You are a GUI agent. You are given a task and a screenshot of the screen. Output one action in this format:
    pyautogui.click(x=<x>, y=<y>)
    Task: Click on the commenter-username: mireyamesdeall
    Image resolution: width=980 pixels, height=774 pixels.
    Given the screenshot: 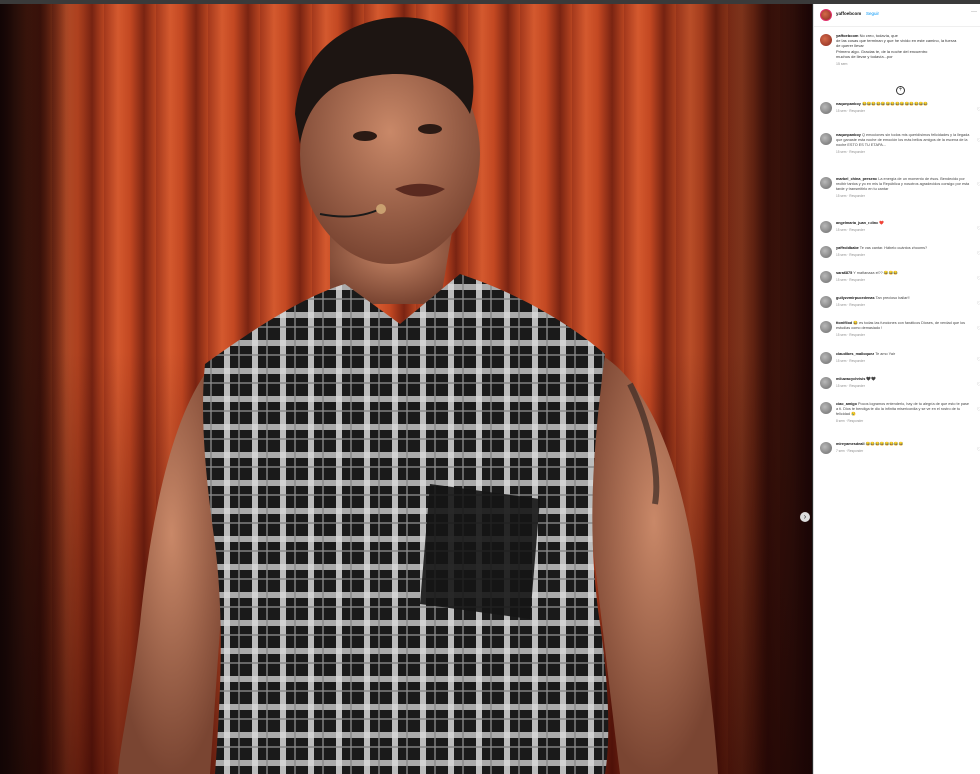 What is the action you would take?
    pyautogui.click(x=850, y=444)
    